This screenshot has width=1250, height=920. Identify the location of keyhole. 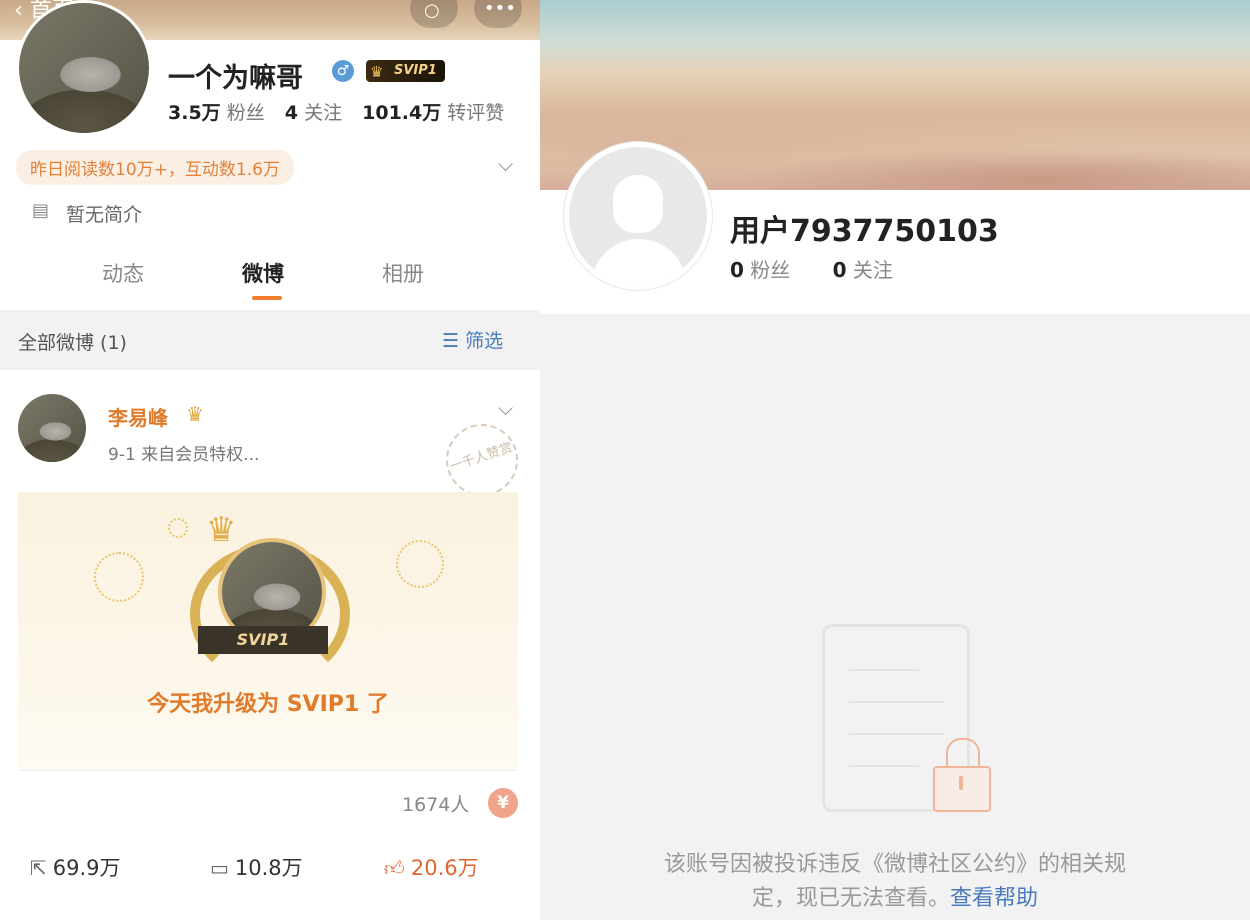
(961, 783).